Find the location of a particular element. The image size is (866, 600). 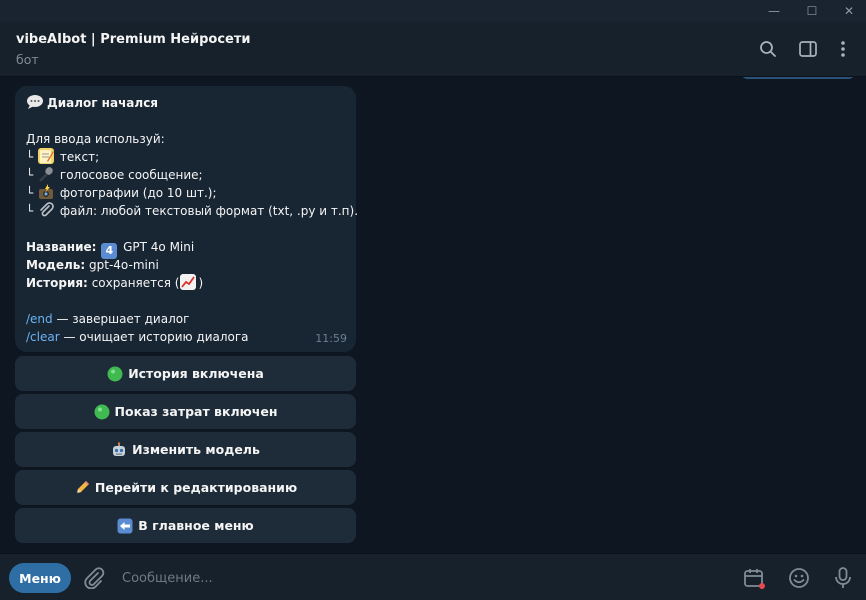

model-name-line: Название: 4 GPT 4o Mini is located at coordinates (110, 249).